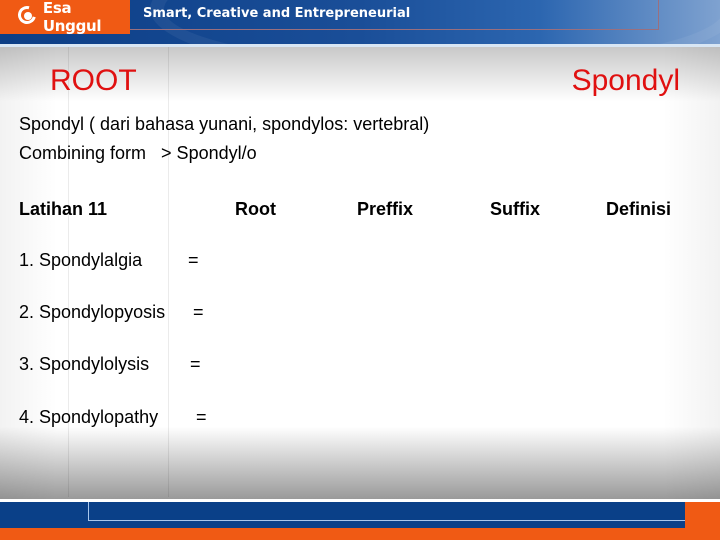  What do you see at coordinates (138, 153) in the screenshot?
I see `combining-form-line: Combining form > Spondyl/o` at bounding box center [138, 153].